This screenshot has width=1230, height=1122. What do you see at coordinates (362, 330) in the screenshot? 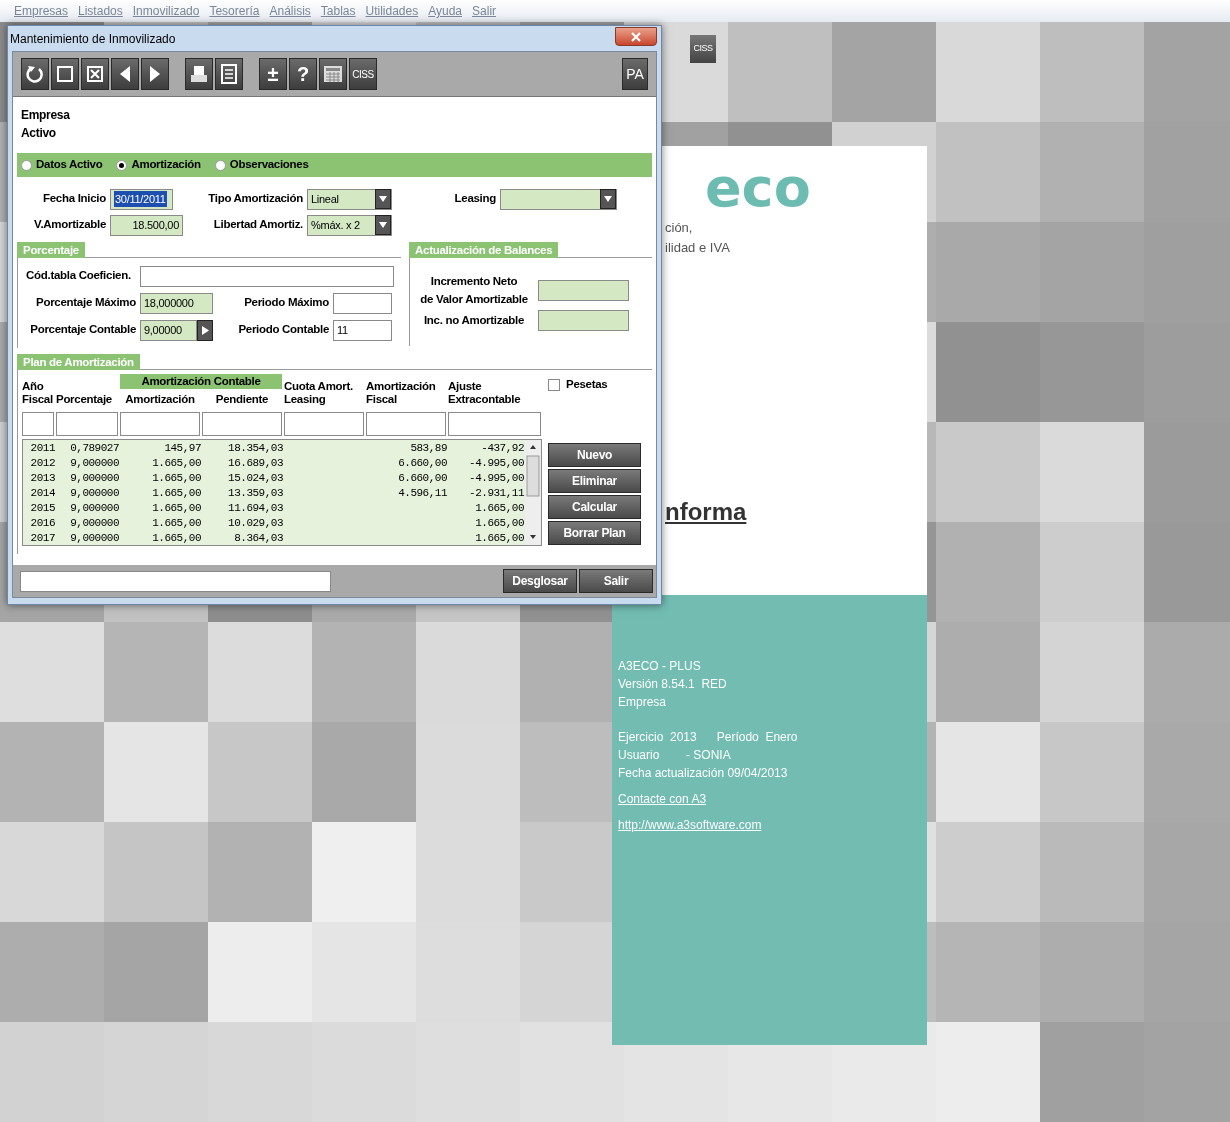
I see `input-field: 11` at bounding box center [362, 330].